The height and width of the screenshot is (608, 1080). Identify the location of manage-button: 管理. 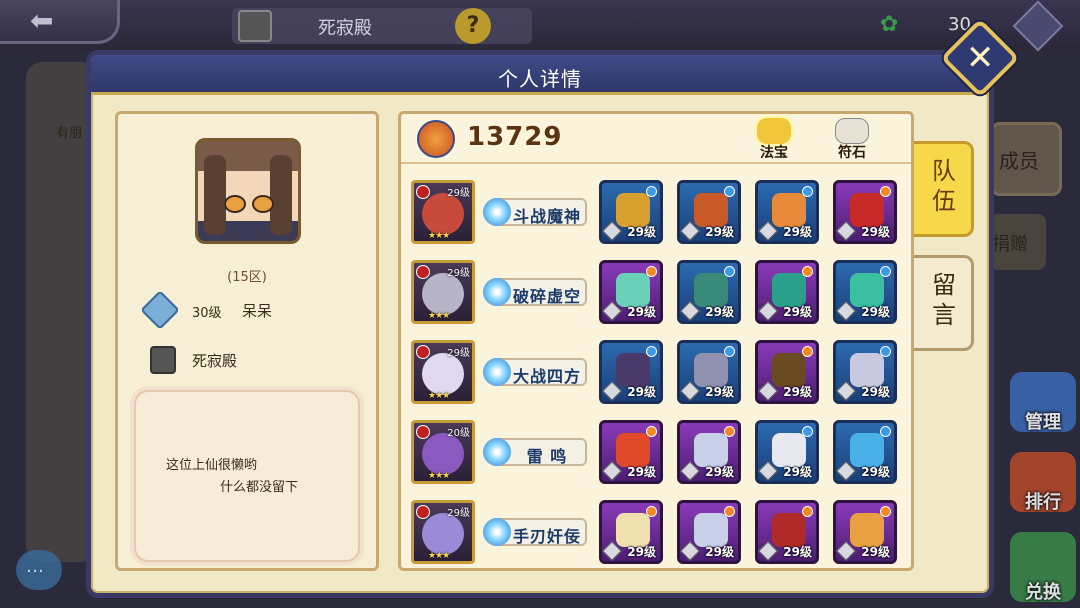
(1043, 402).